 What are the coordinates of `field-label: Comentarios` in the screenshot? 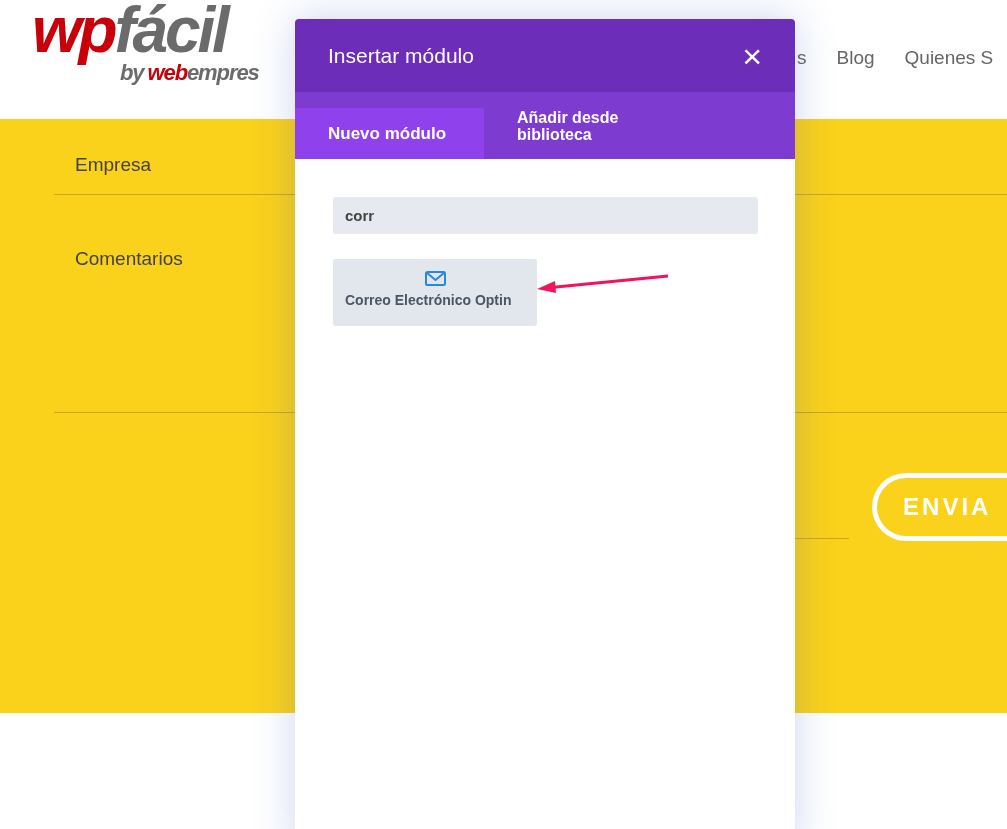 It's located at (129, 258).